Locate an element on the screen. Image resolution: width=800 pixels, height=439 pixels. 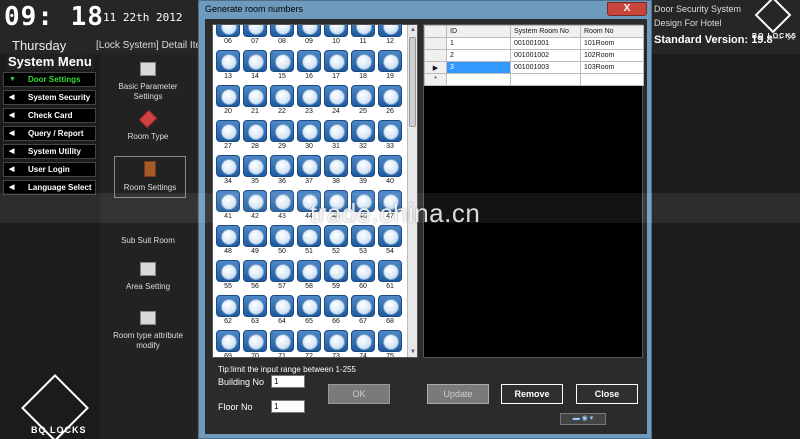
ok-button: OK is located at coordinates (359, 394).